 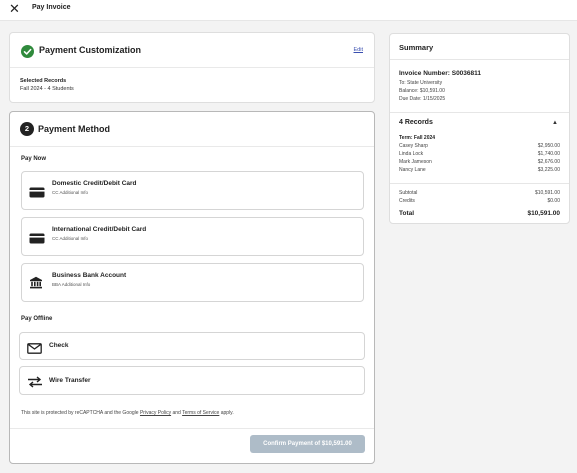 I want to click on envelope-icon, so click(x=34, y=350).